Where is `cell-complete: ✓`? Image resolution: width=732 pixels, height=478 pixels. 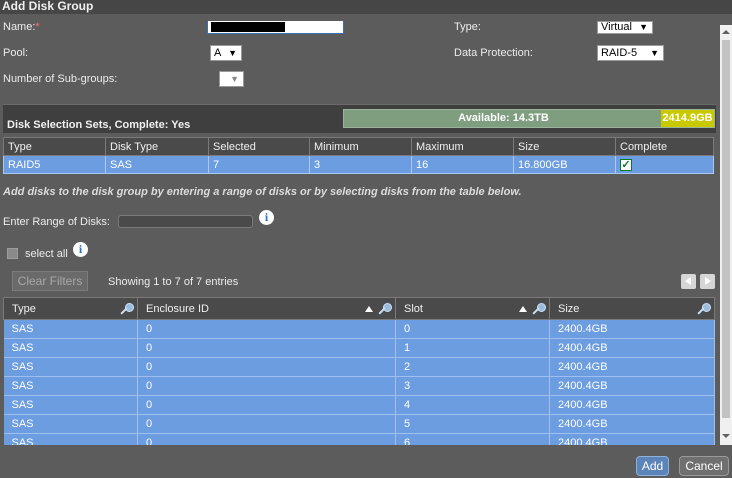 cell-complete: ✓ is located at coordinates (664, 164).